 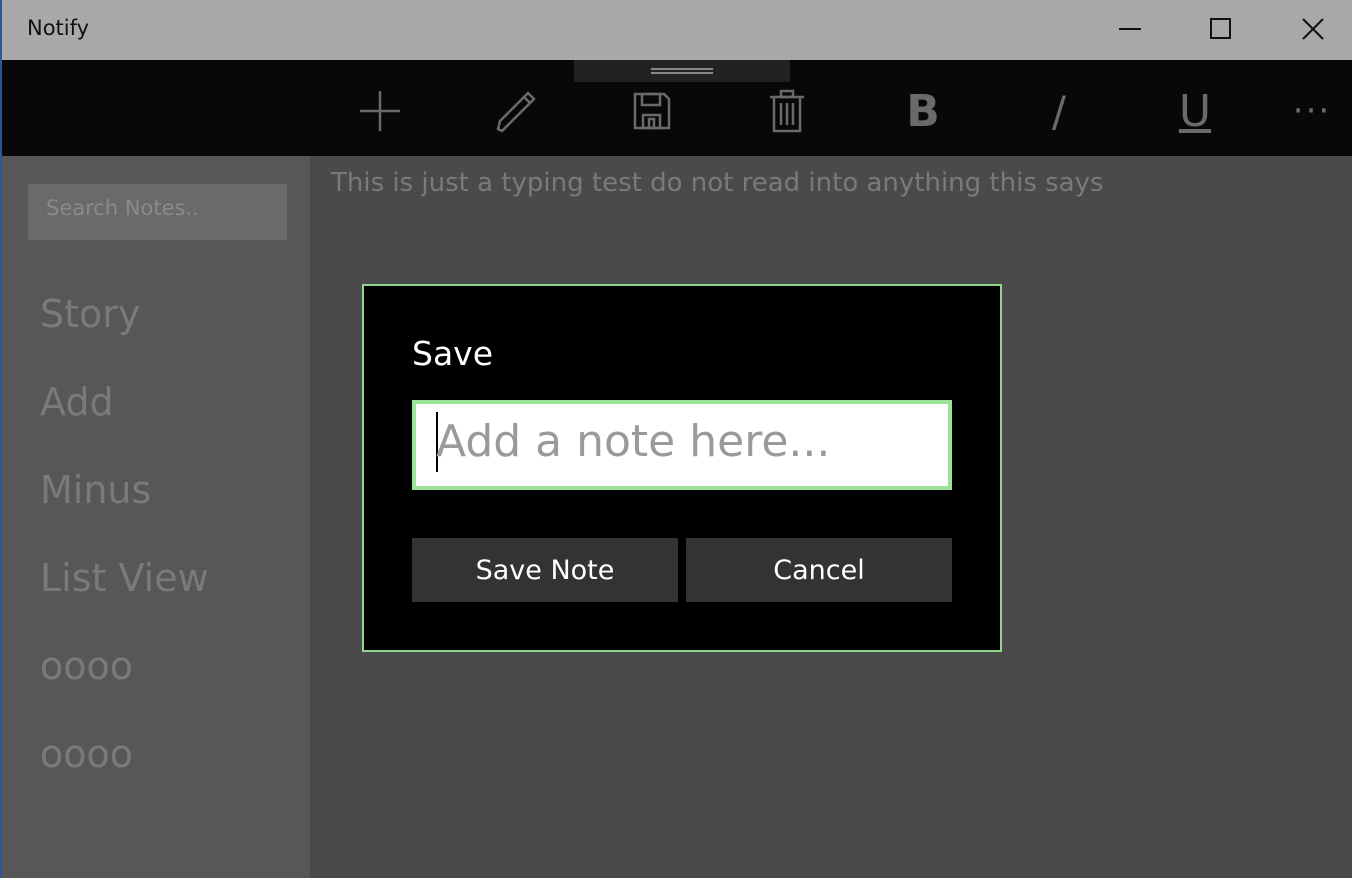 I want to click on more-options-button: ···, so click(x=1312, y=111).